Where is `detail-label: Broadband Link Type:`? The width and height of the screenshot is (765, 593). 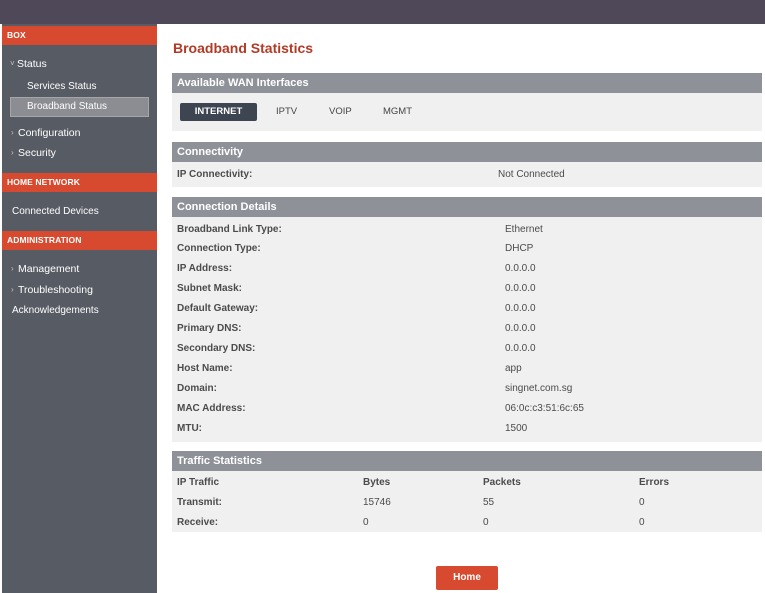
detail-label: Broadband Link Type: is located at coordinates (229, 229).